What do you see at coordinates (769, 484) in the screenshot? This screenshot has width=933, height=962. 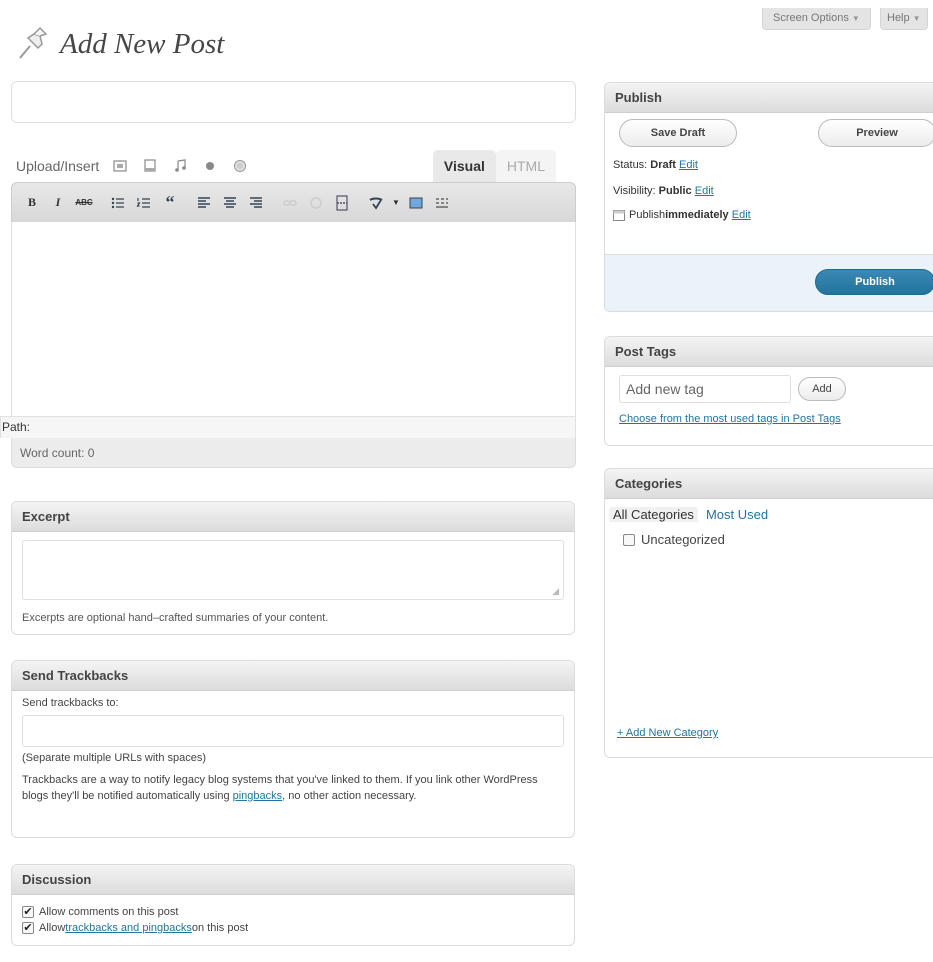 I see `categories-title: Categories` at bounding box center [769, 484].